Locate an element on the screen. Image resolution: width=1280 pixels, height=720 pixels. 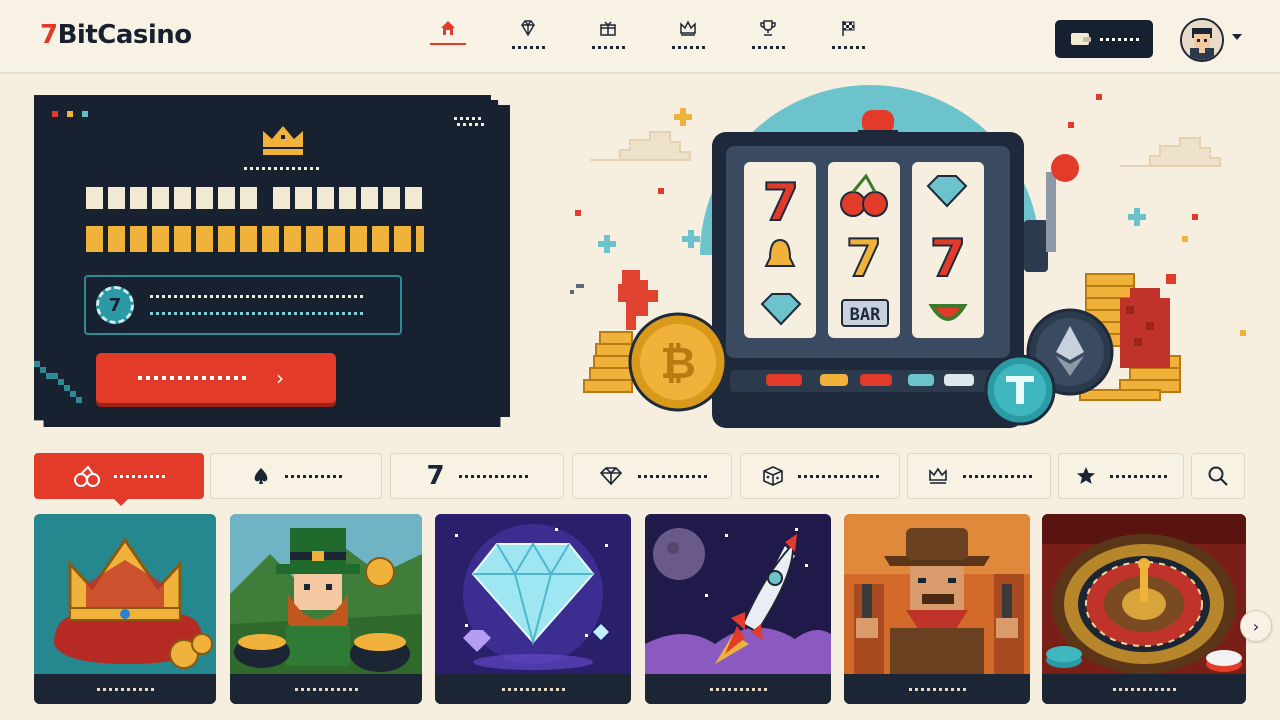
nav-promotions is located at coordinates (608, 33).